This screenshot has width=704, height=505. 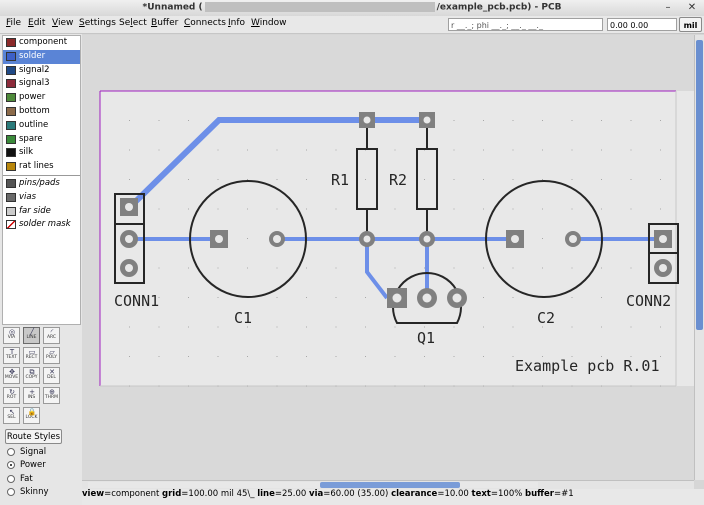 I want to click on tool-poly-button: ▱ POLY, so click(x=51, y=355).